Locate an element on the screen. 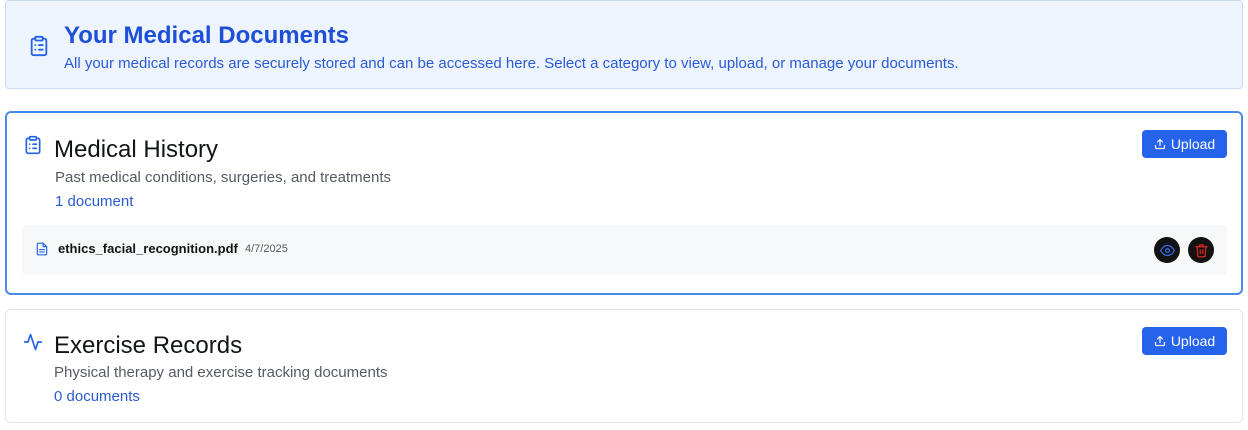 The image size is (1248, 430). document-date: 4/7/2025 is located at coordinates (266, 249).